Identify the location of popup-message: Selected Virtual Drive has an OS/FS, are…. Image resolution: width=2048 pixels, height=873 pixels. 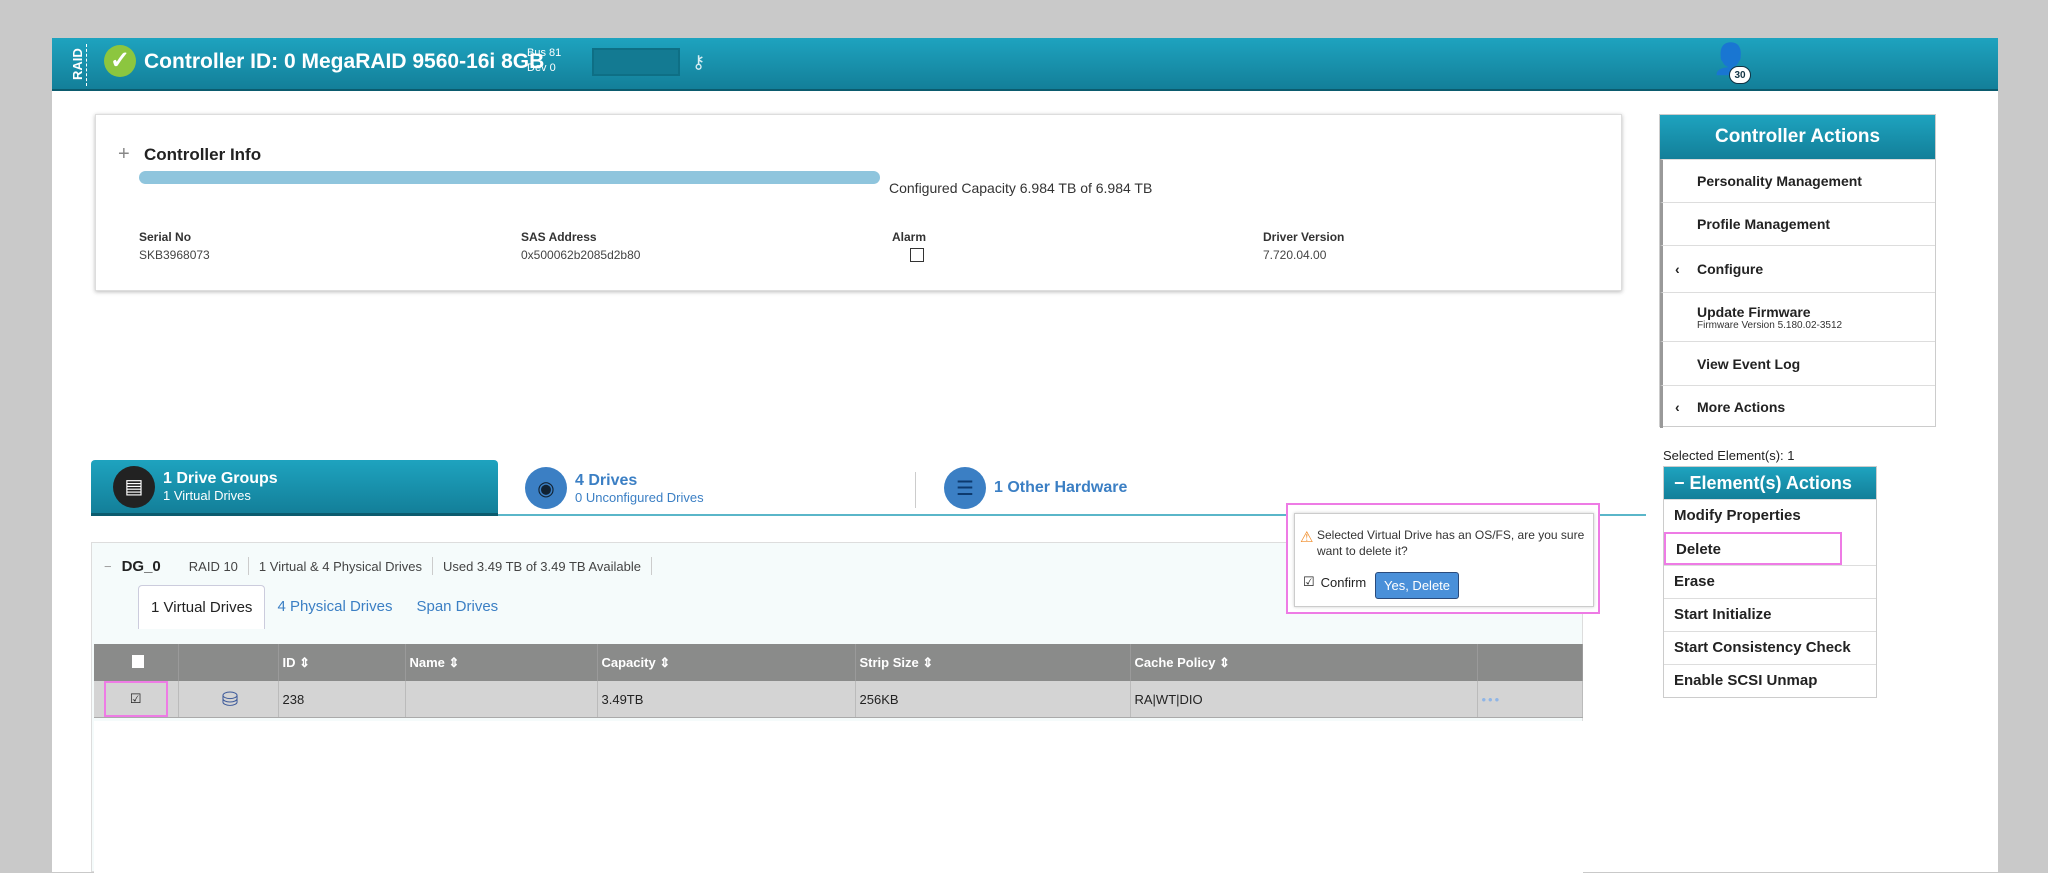
(1451, 543).